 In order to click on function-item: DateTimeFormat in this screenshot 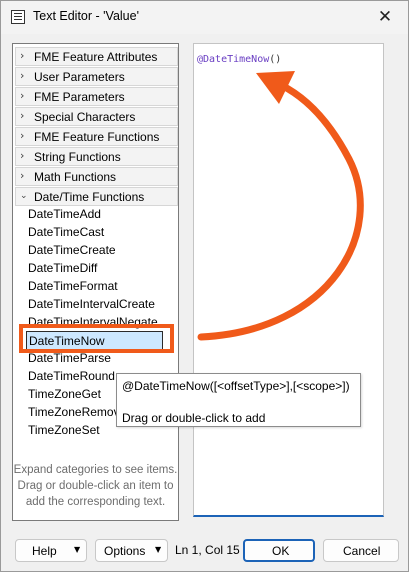, I will do `click(103, 286)`.